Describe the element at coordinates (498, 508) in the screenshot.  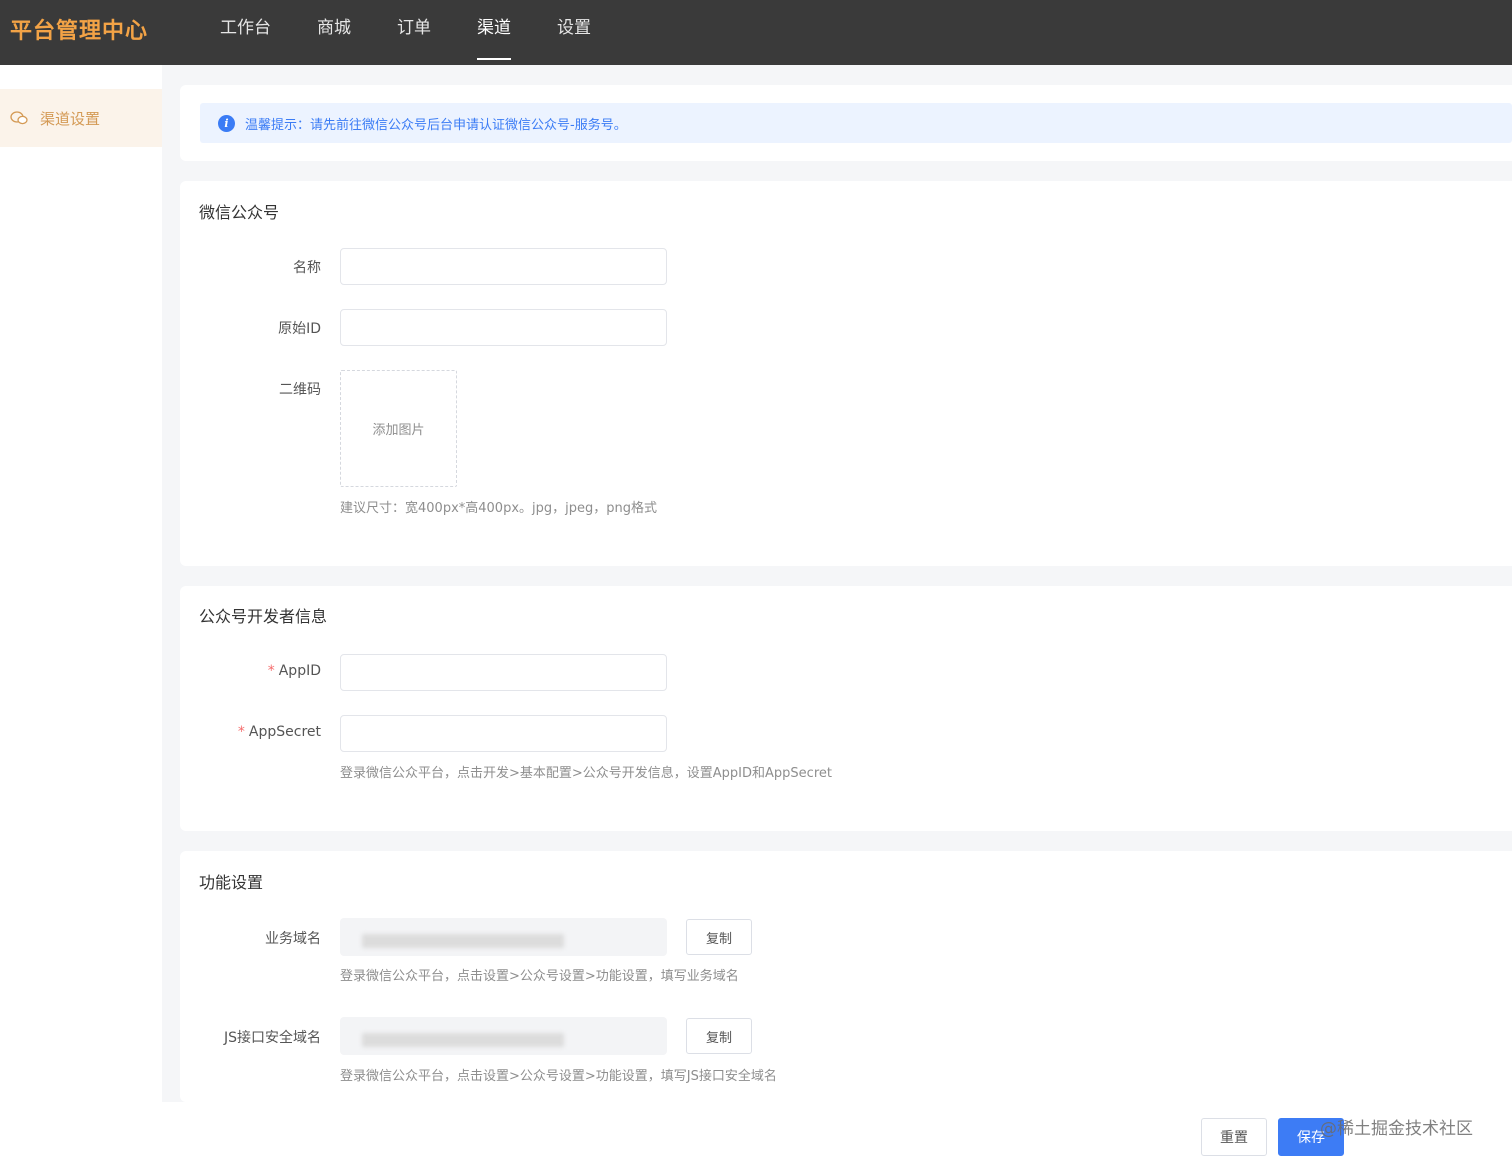
I see `upload-hint: 建议尺寸：宽400px*高400px。jpg，jpeg，png格式` at that location.